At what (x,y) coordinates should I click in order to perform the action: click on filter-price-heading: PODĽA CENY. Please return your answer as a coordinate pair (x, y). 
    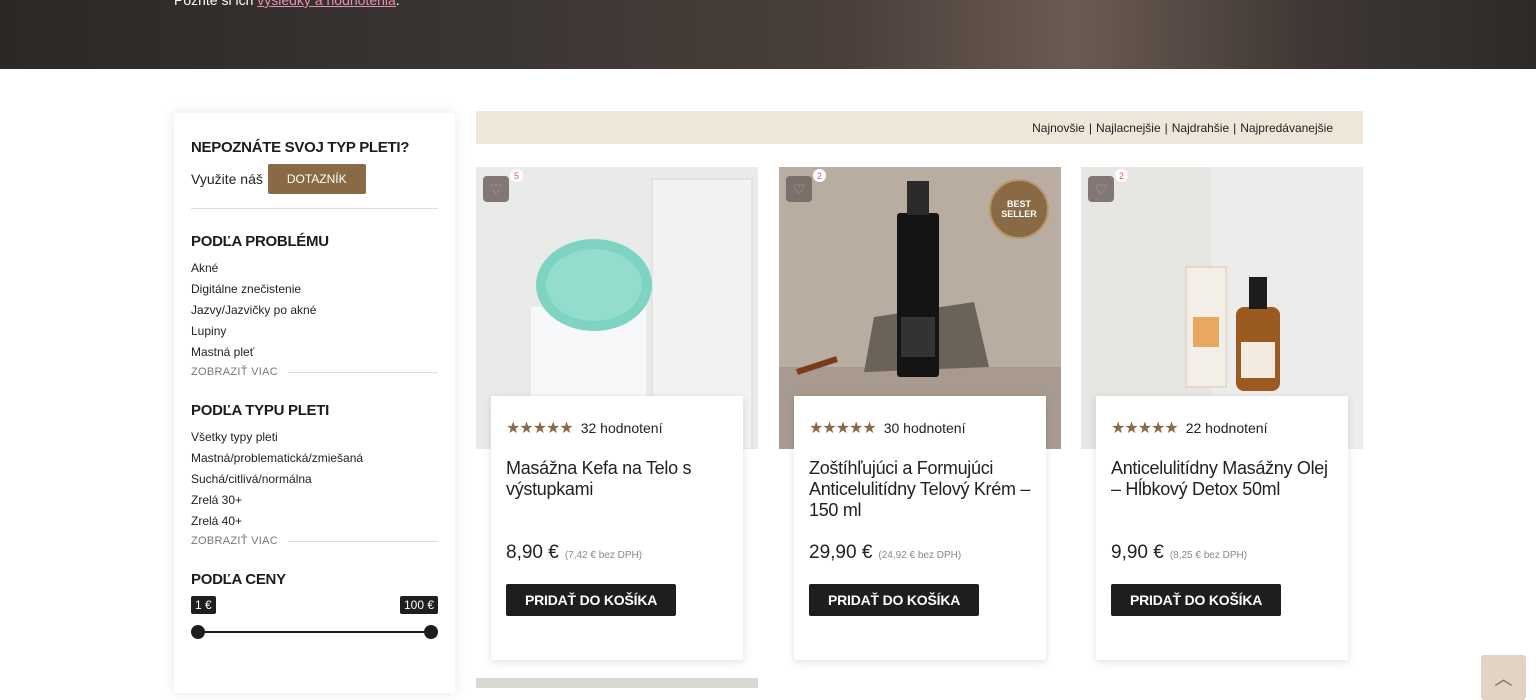
    Looking at the image, I should click on (238, 579).